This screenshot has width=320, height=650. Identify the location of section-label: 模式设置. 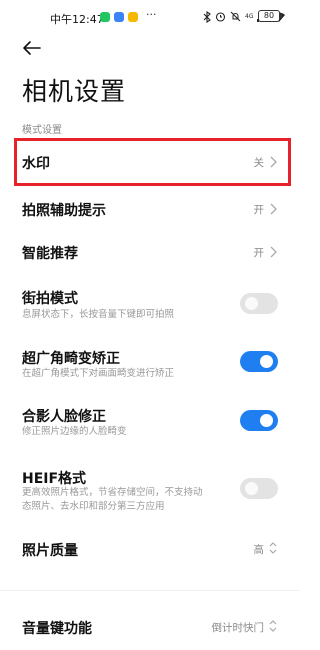
(42, 130).